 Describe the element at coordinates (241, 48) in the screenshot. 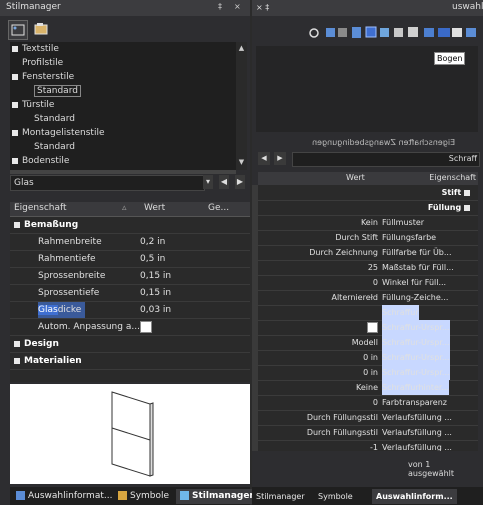

I see `scroll-up-icon: ▲` at that location.